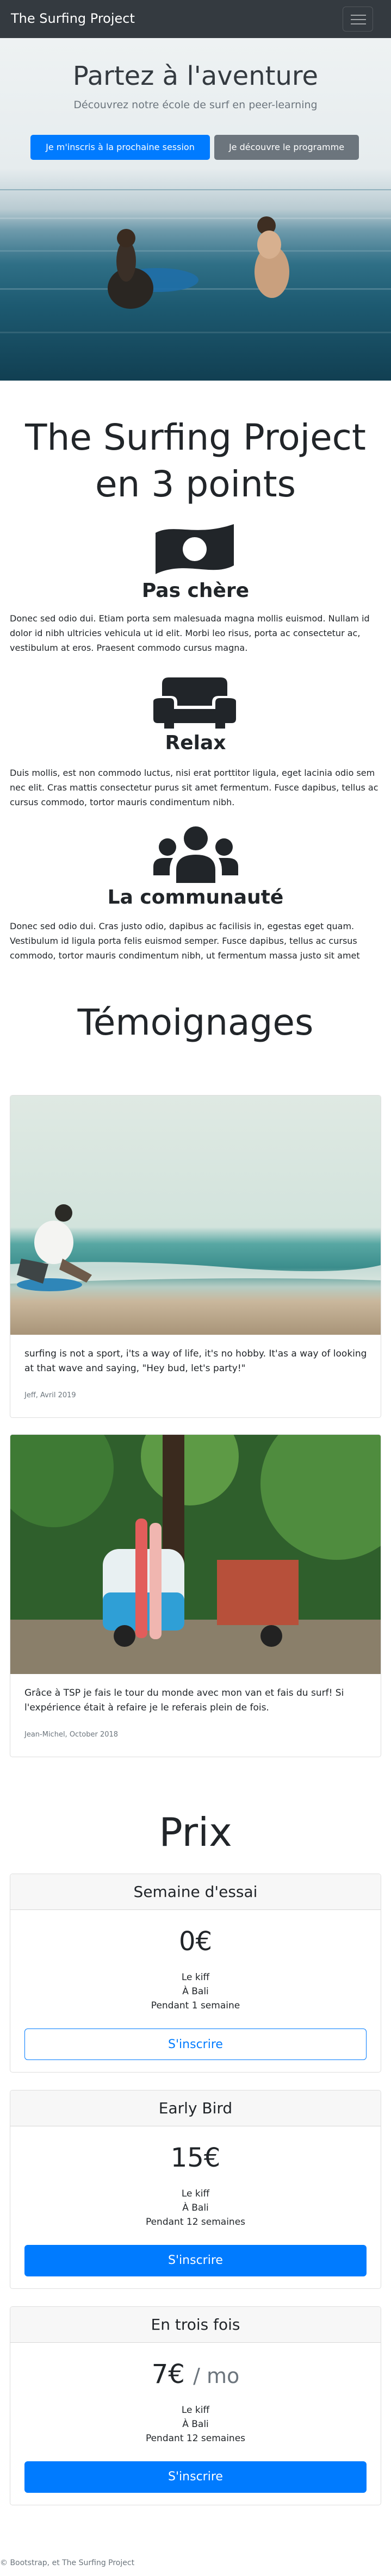  Describe the element at coordinates (196, 743) in the screenshot. I see `feature-title-relax: Relax` at that location.